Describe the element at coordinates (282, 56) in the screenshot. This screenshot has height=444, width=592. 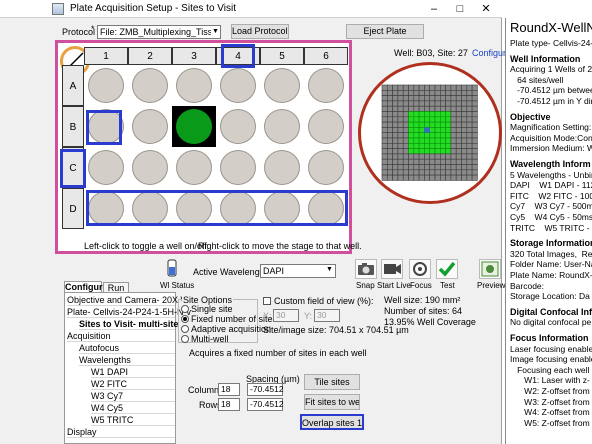
I see `column-header-5: 5` at that location.